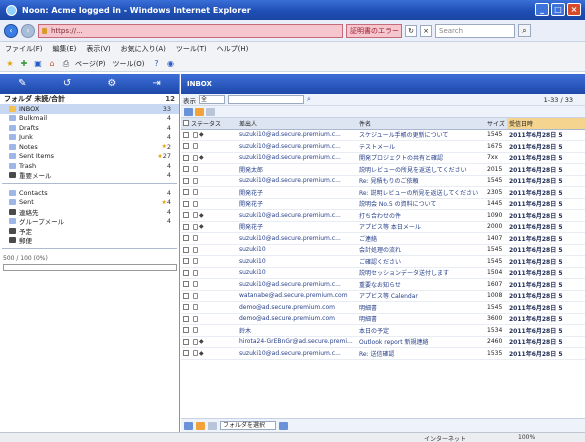 The image size is (585, 442). I want to click on minimize-button: _, so click(542, 9).